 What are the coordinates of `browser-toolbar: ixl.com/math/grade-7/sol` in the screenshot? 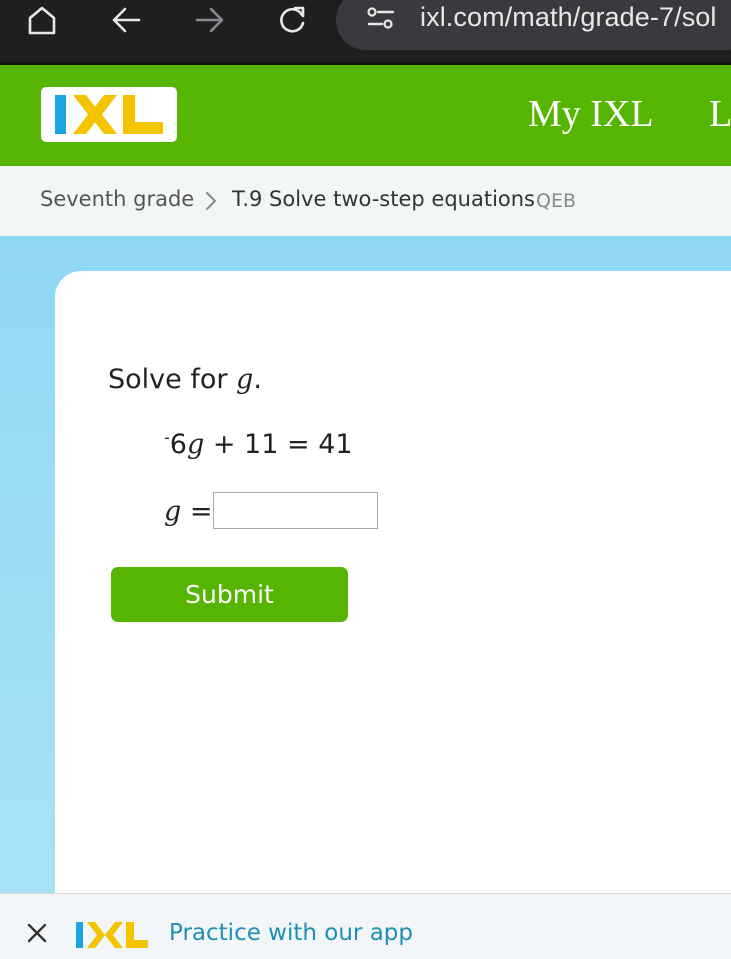 It's located at (365, 32).